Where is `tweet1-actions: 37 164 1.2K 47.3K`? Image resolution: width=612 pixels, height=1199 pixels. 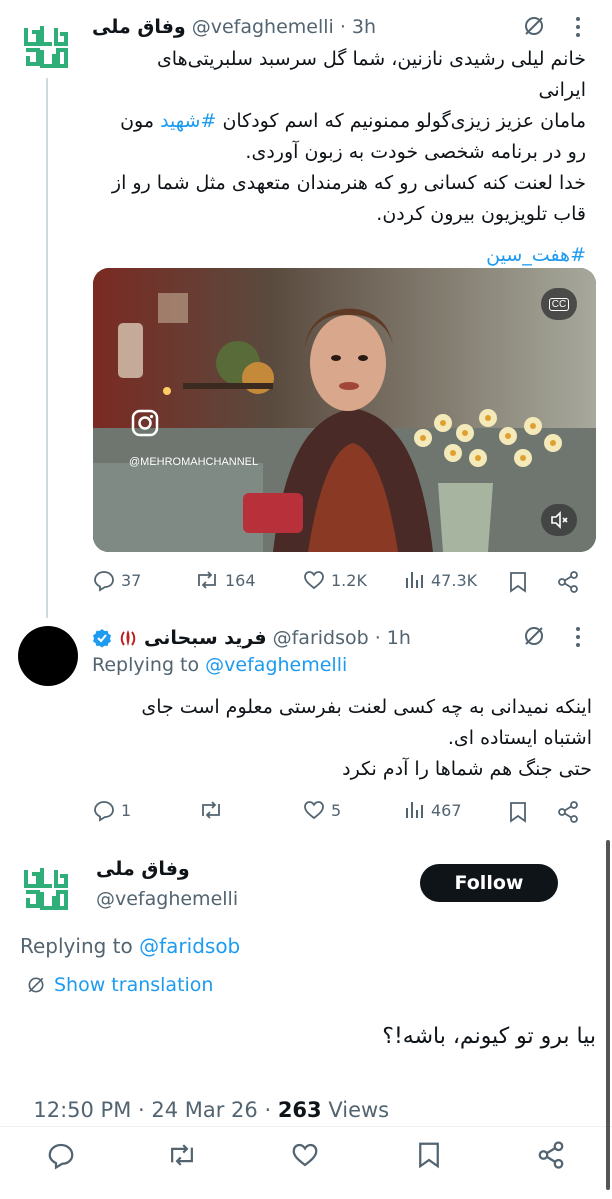
tweet1-actions: 37 164 1.2K 47.3K is located at coordinates (342, 582).